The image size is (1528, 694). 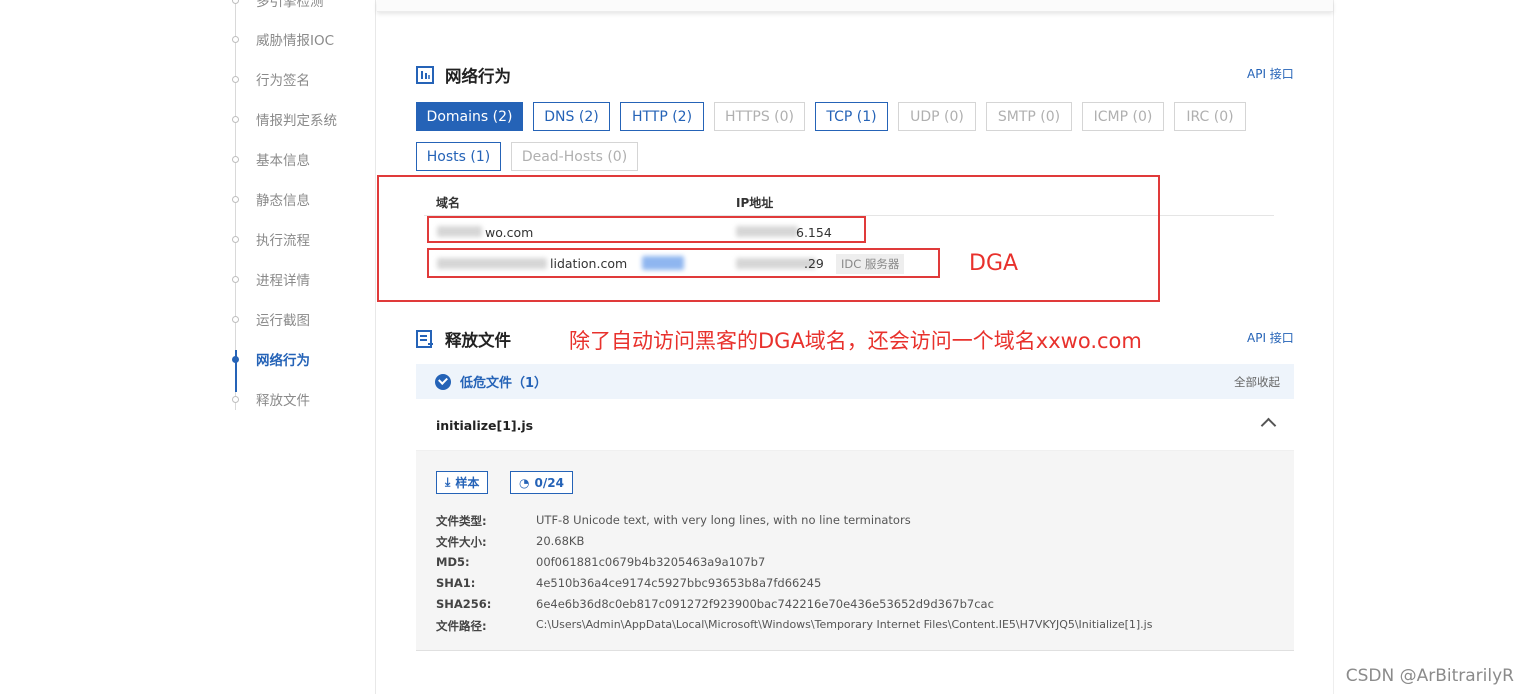 What do you see at coordinates (425, 339) in the screenshot?
I see `file-list-icon` at bounding box center [425, 339].